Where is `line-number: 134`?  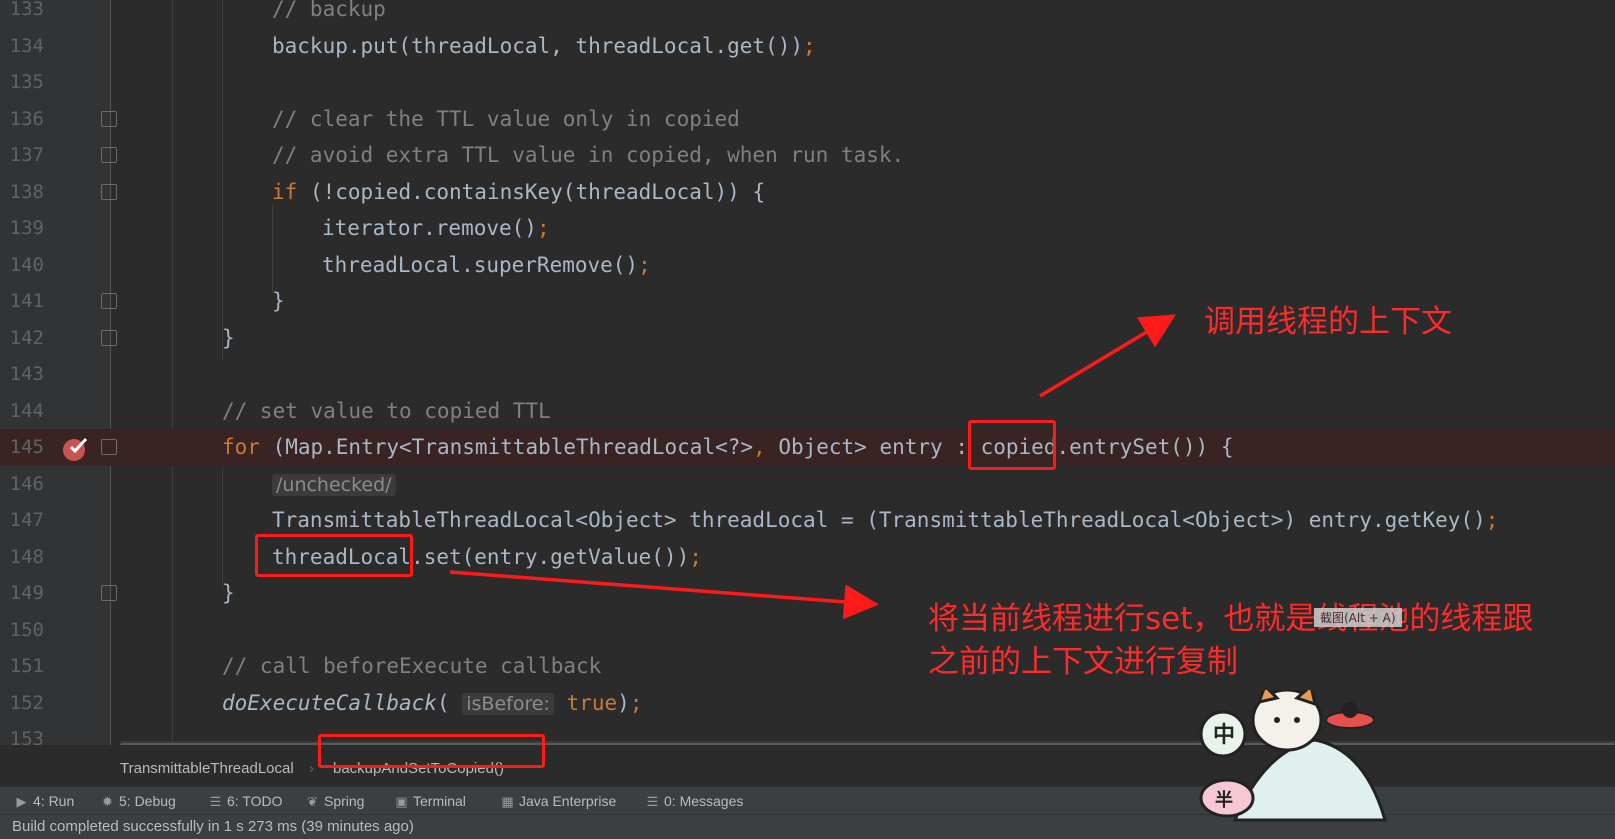 line-number: 134 is located at coordinates (22, 46).